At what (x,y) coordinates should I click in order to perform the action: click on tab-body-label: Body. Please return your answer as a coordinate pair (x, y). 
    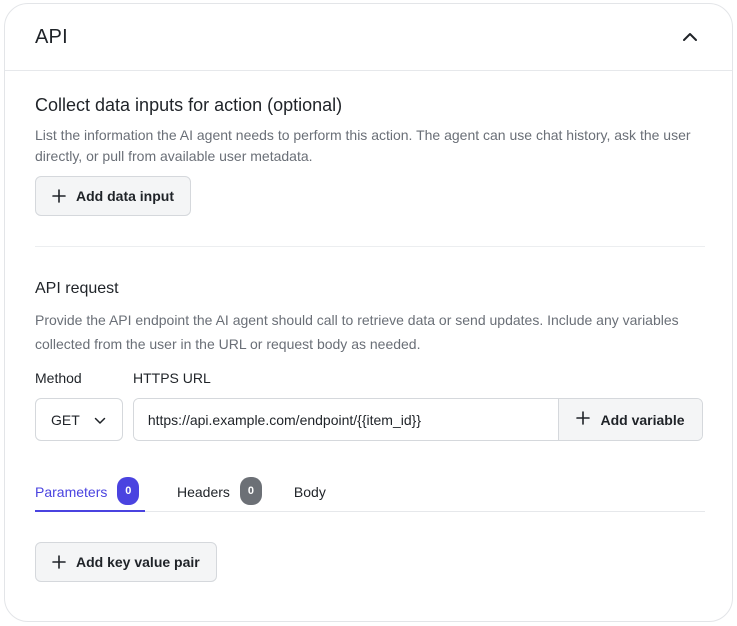
    Looking at the image, I should click on (309, 492).